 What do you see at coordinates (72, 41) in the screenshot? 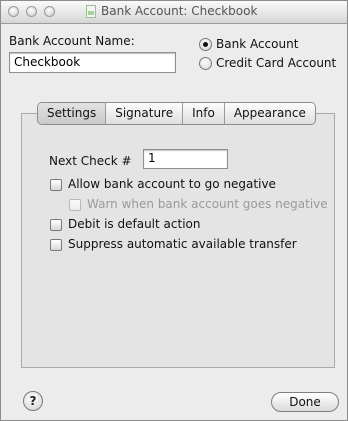
I see `account-name-label: Bank Account Name:` at bounding box center [72, 41].